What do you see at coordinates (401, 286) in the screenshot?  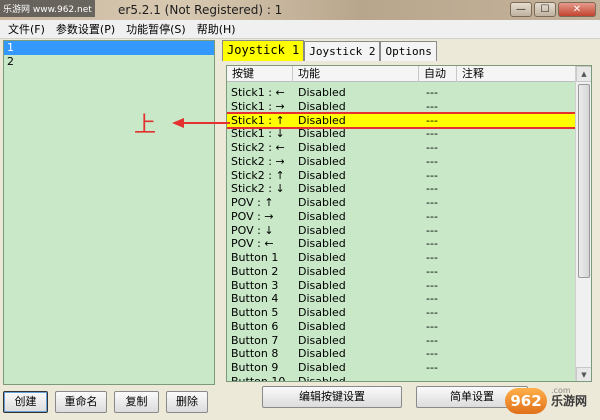 I see `table-row: Button 3 Disabled ---` at bounding box center [401, 286].